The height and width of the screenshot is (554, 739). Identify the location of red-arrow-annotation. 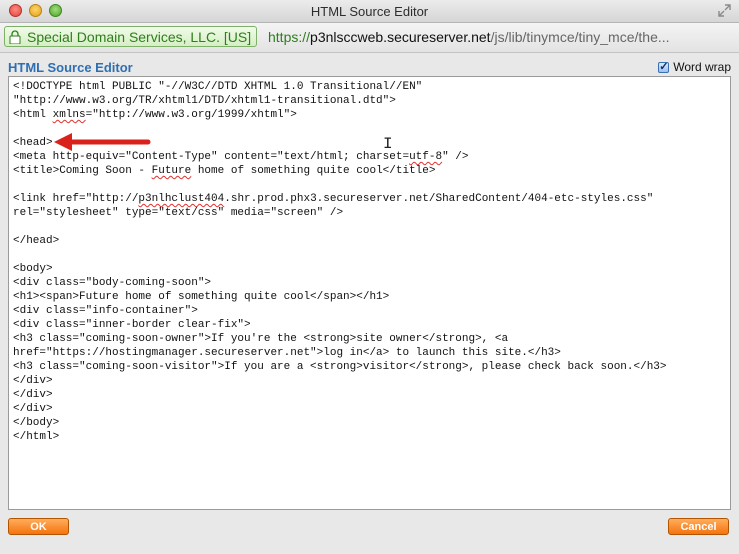
(102, 142).